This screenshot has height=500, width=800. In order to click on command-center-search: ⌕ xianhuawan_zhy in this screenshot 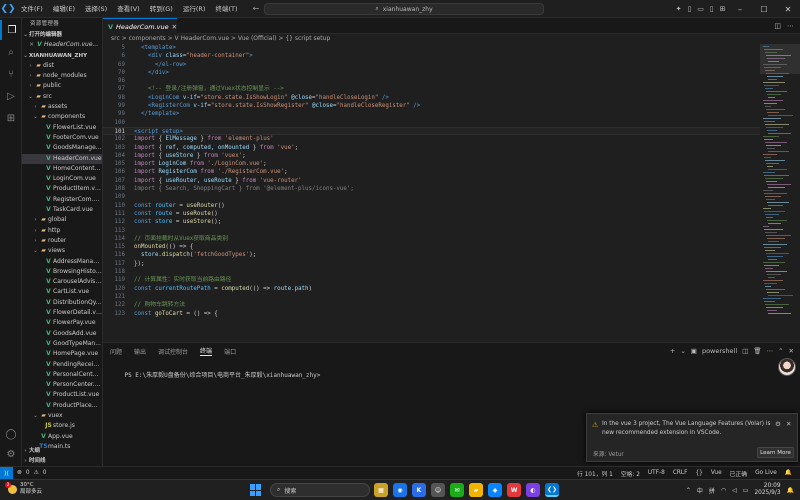, I will do `click(404, 9)`.